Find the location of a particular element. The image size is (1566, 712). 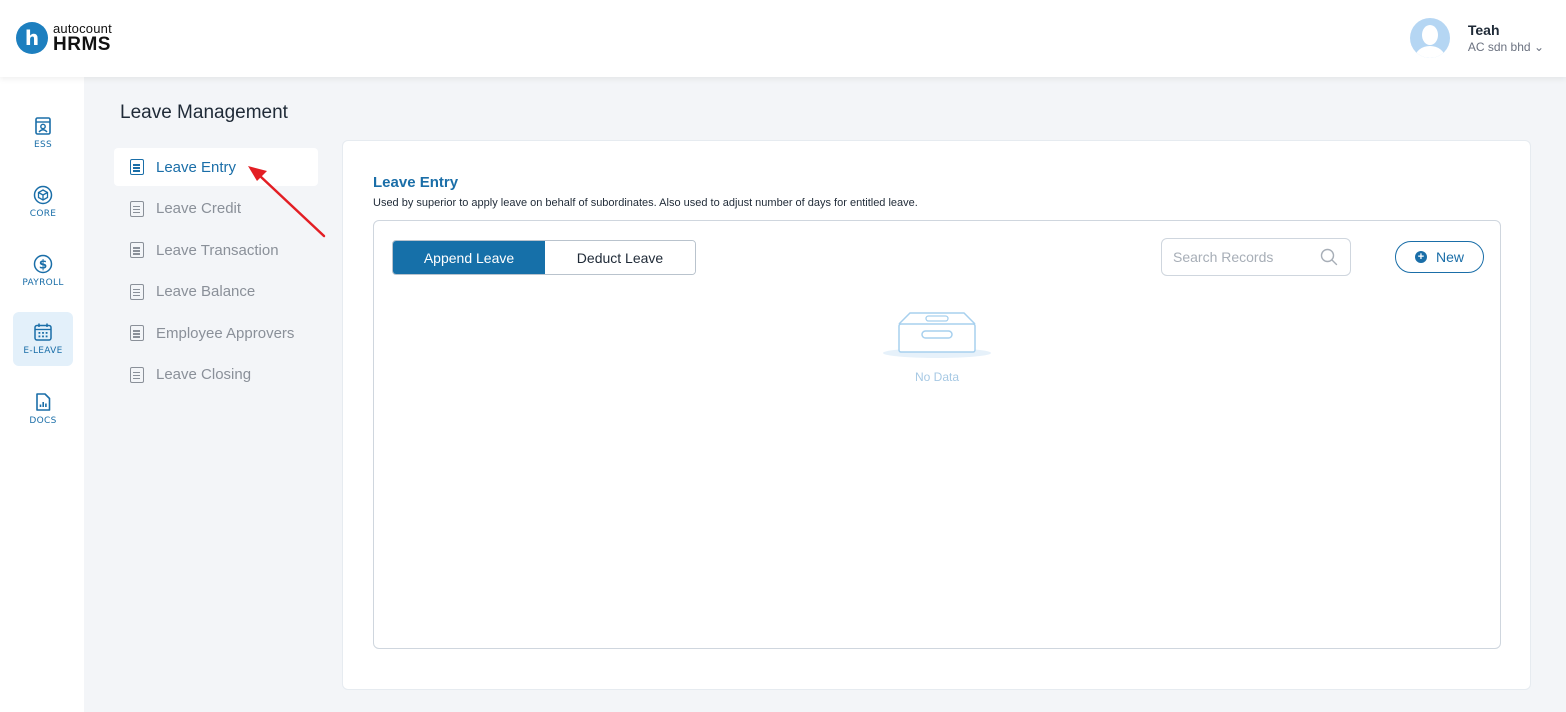

submenu-item-leave-closing: Leave Closing is located at coordinates (216, 375).